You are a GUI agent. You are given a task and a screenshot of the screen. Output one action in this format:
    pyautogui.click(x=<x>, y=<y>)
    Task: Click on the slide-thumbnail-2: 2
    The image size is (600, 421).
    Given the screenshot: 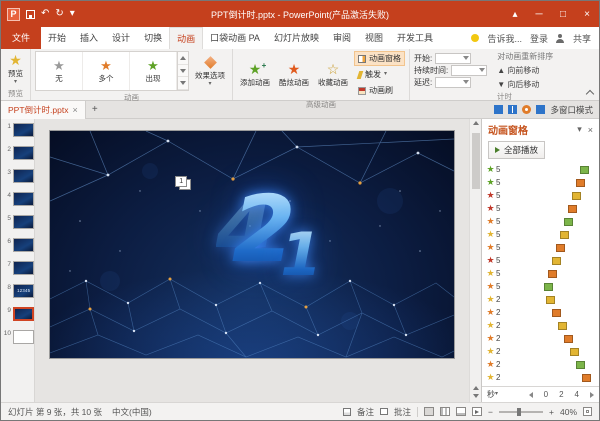 What is the action you would take?
    pyautogui.click(x=17, y=153)
    